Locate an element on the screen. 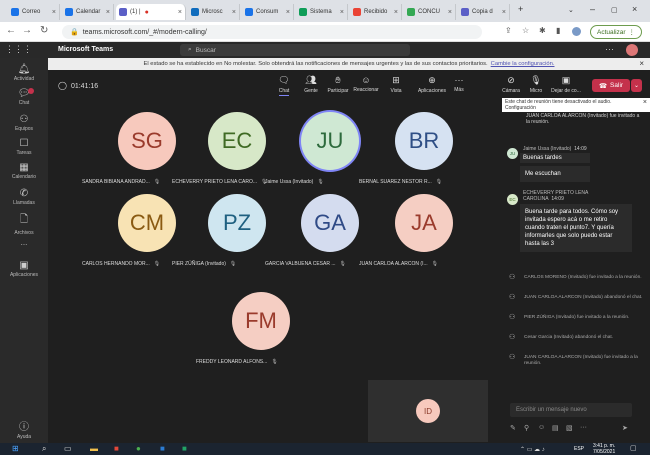 This screenshot has height=455, width=650. calendar-icon: ▦ is located at coordinates (24, 167).